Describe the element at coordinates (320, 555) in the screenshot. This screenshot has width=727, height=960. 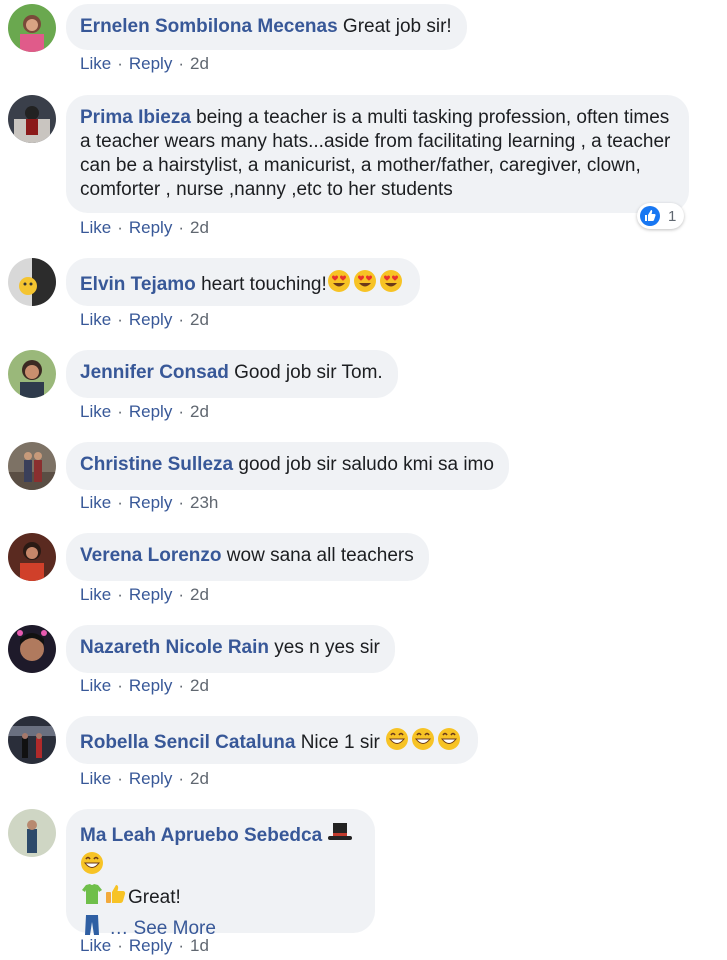
I see `comment-text: wow sana all teachers` at that location.